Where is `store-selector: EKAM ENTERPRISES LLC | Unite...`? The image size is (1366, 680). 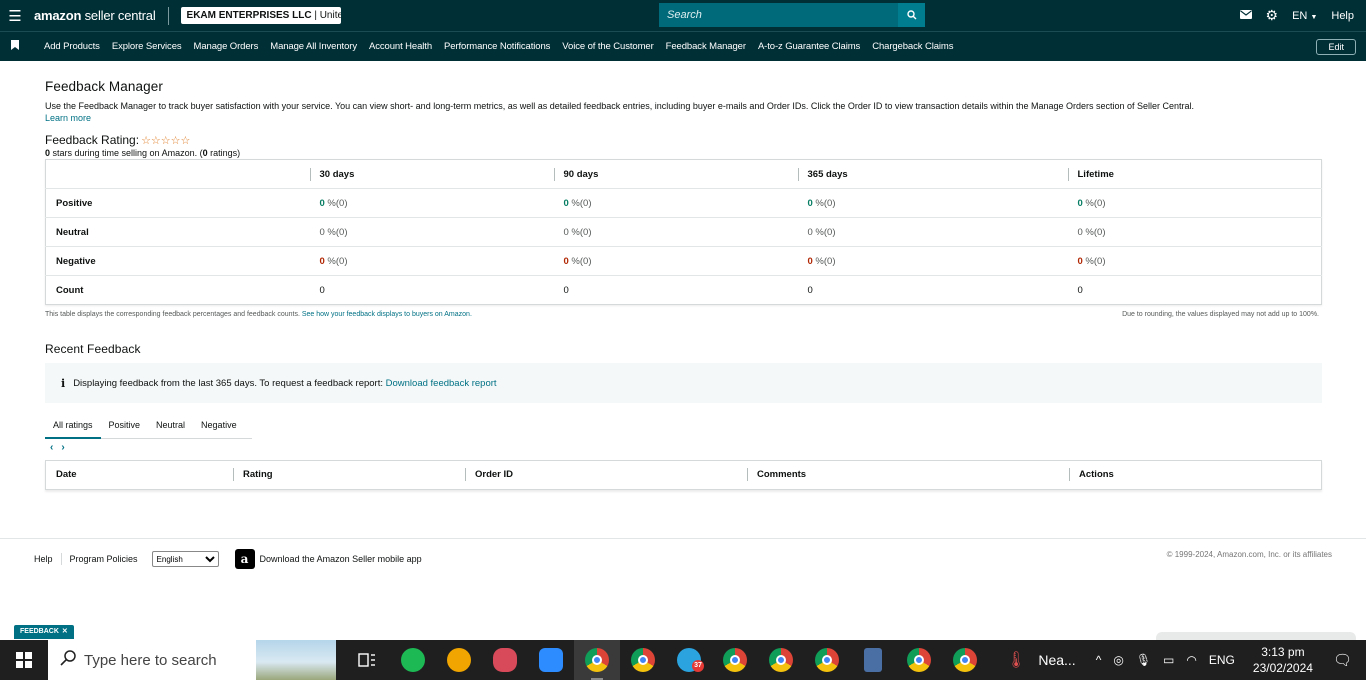 store-selector: EKAM ENTERPRISES LLC | Unite... is located at coordinates (260, 15).